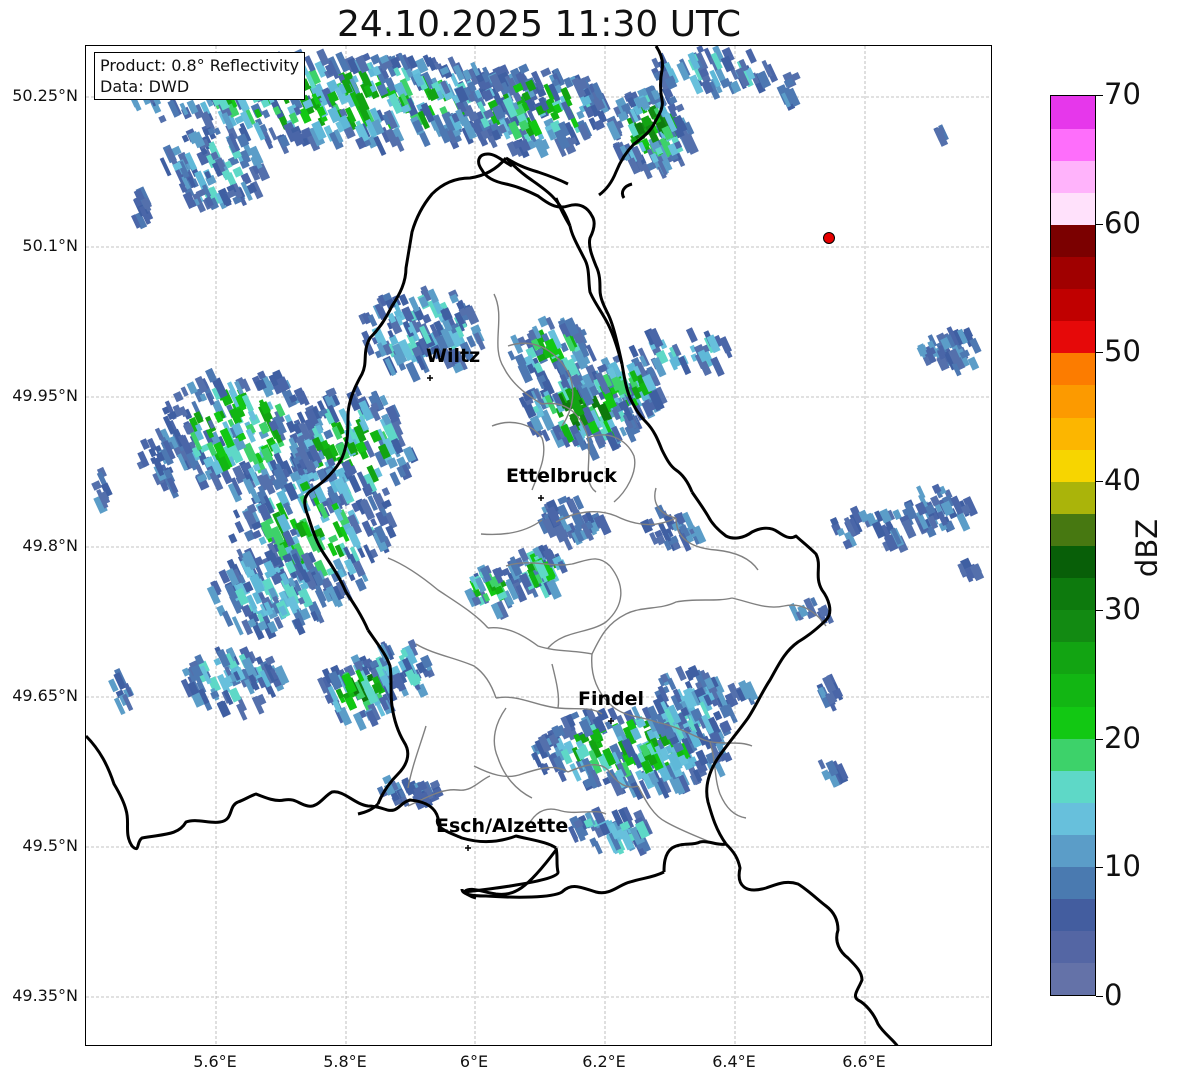  Describe the element at coordinates (561, 476) in the screenshot. I see `city-label: Ettelbruck` at that location.